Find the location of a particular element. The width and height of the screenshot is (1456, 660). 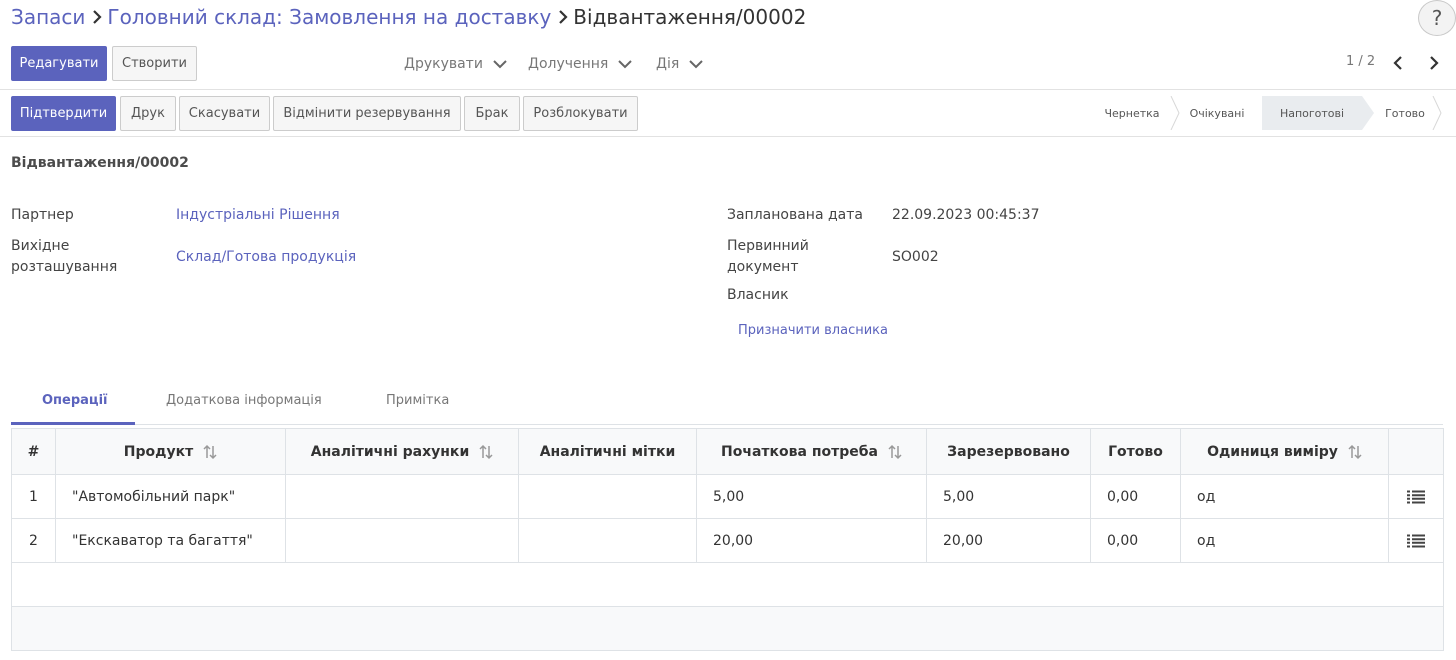

empty-cell is located at coordinates (727, 584).